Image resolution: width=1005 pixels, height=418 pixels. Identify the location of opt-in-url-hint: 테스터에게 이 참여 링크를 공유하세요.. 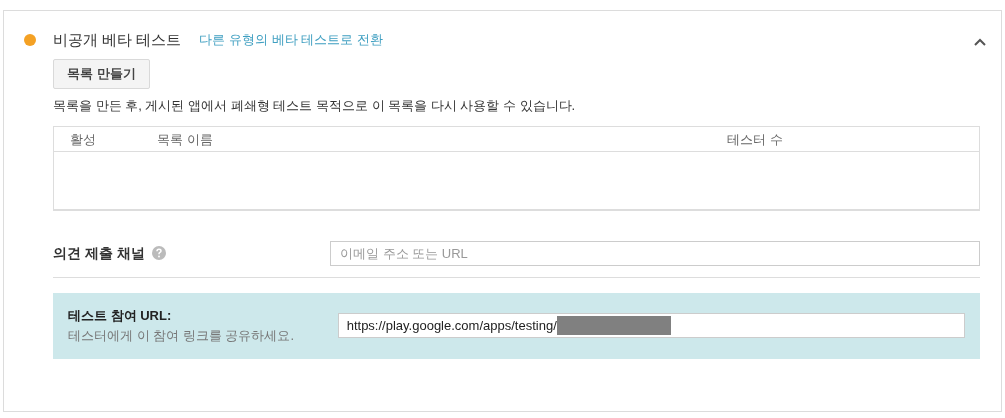
(182, 335).